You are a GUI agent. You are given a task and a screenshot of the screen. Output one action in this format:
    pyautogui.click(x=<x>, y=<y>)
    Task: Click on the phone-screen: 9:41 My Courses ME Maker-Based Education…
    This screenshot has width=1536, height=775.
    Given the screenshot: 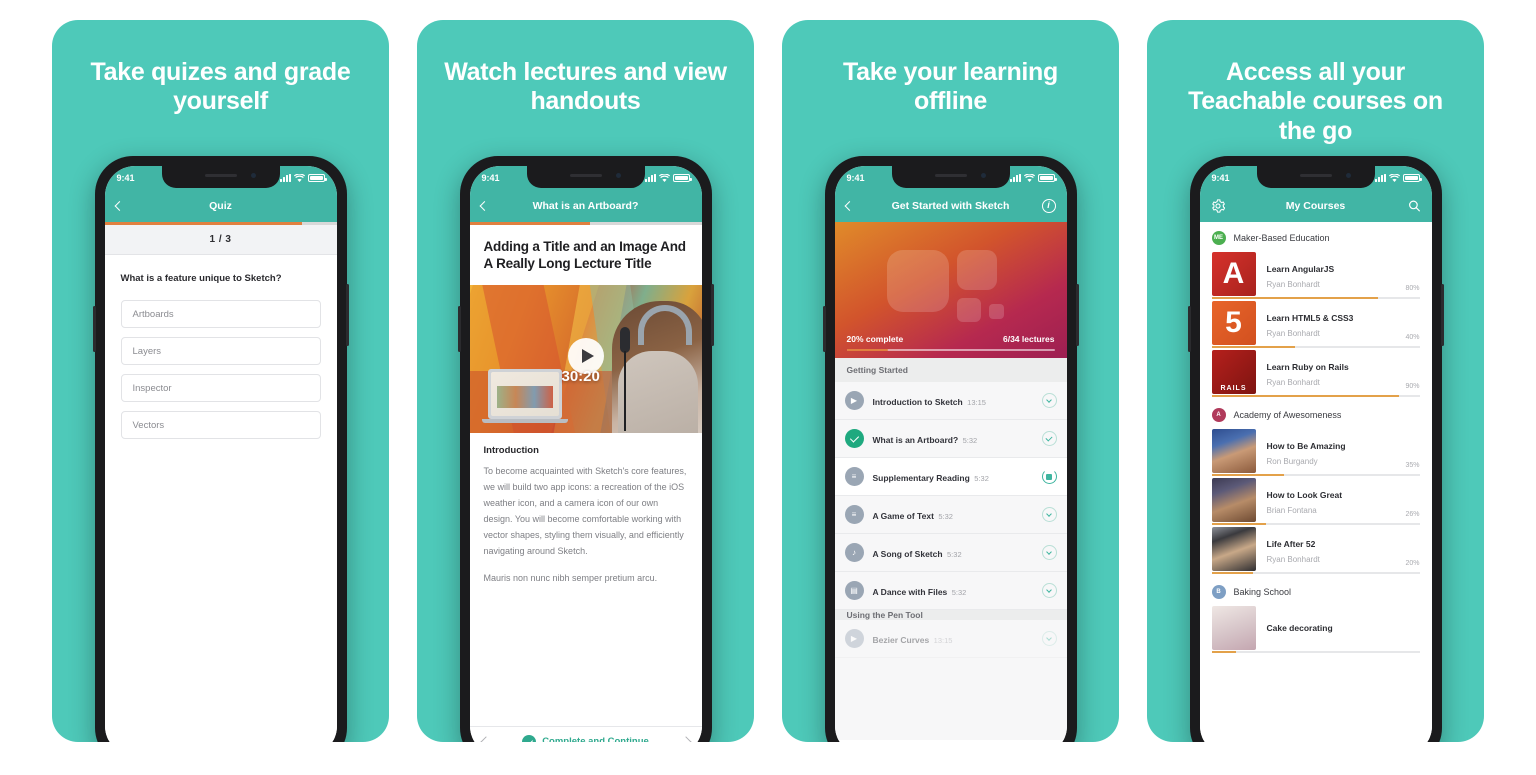 What is the action you would take?
    pyautogui.click(x=1315, y=454)
    